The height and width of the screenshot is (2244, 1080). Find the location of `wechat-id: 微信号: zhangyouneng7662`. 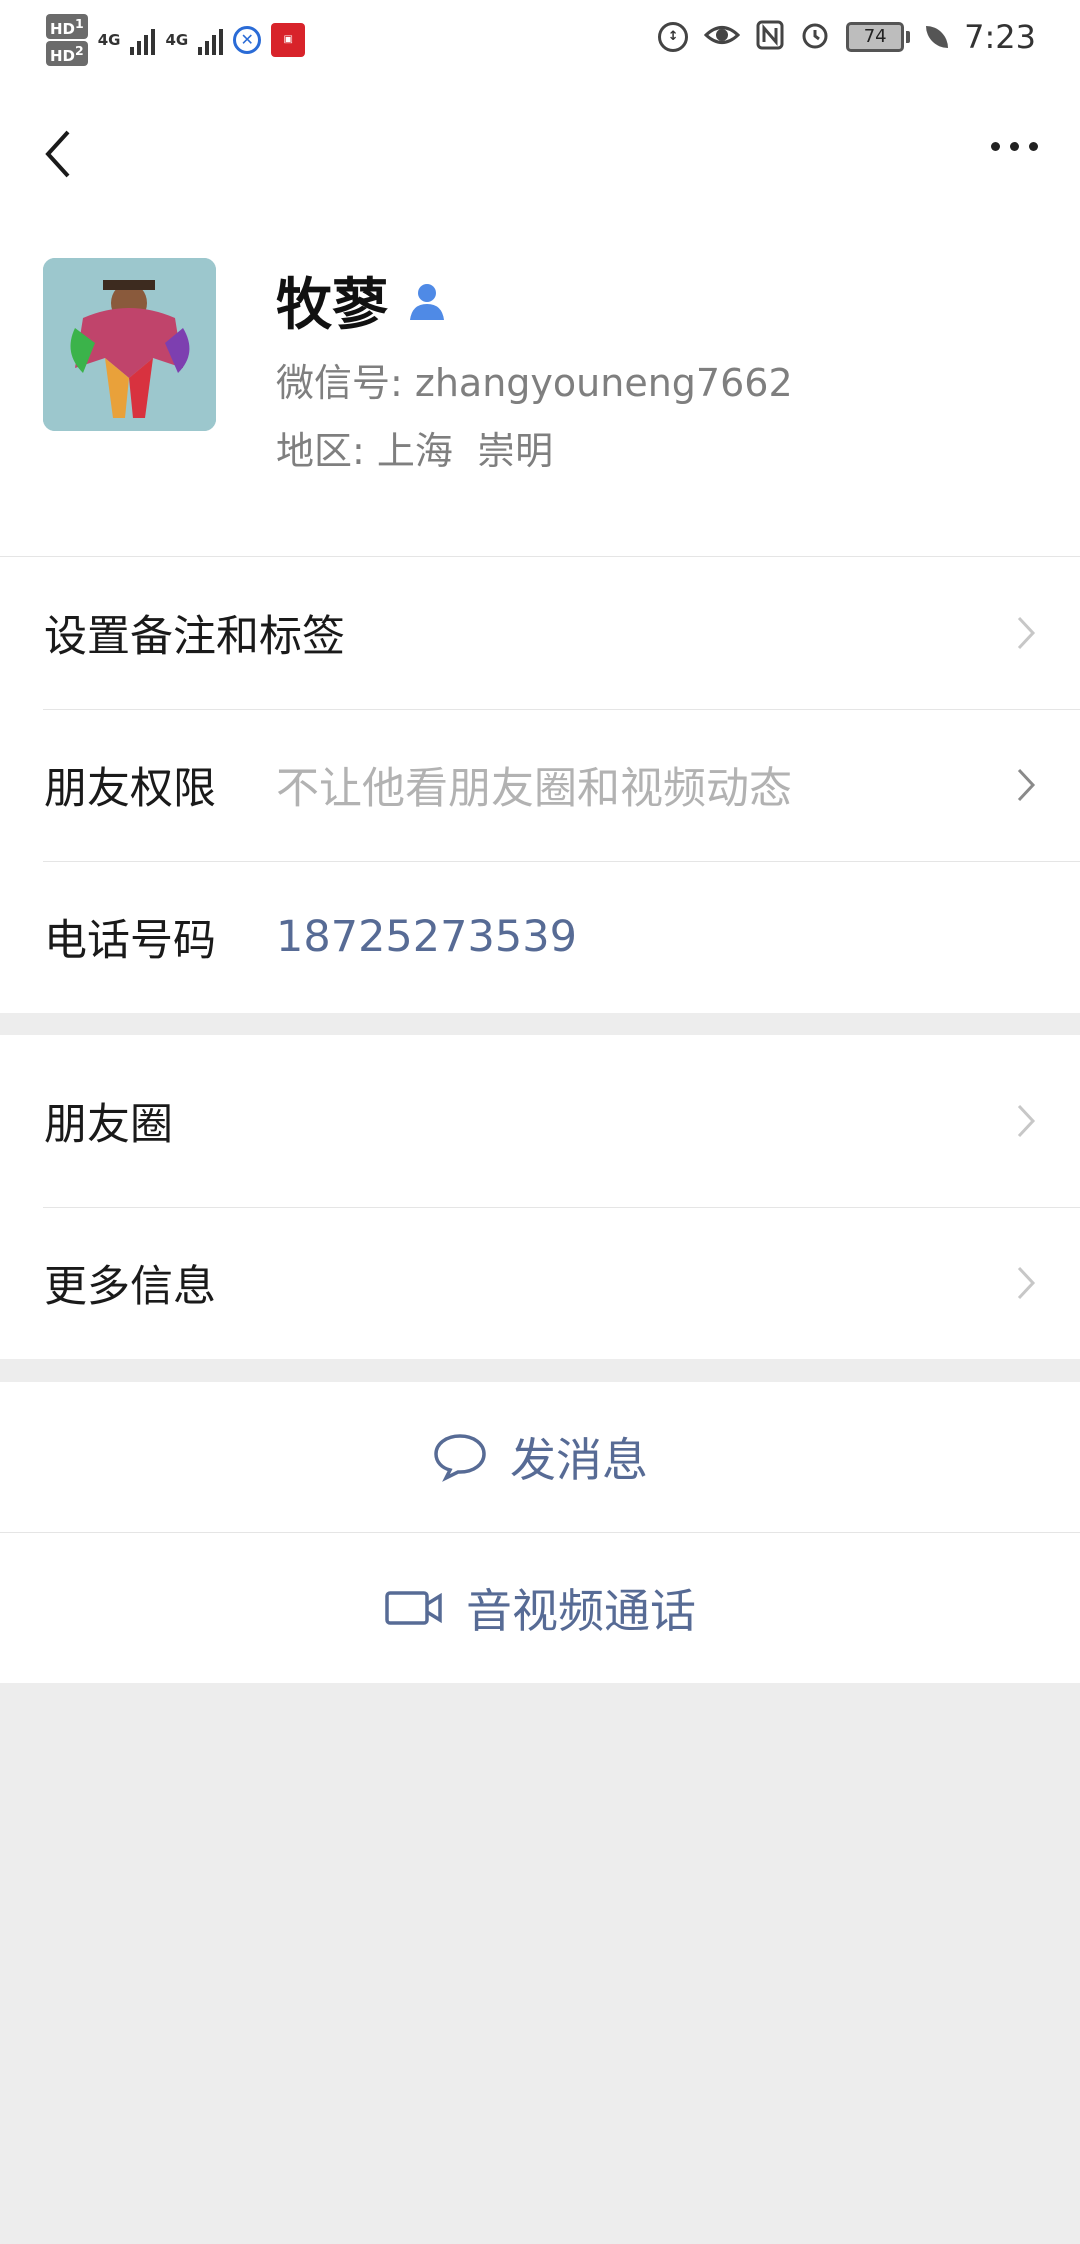

wechat-id: 微信号: zhangyouneng7662 is located at coordinates (534, 379).